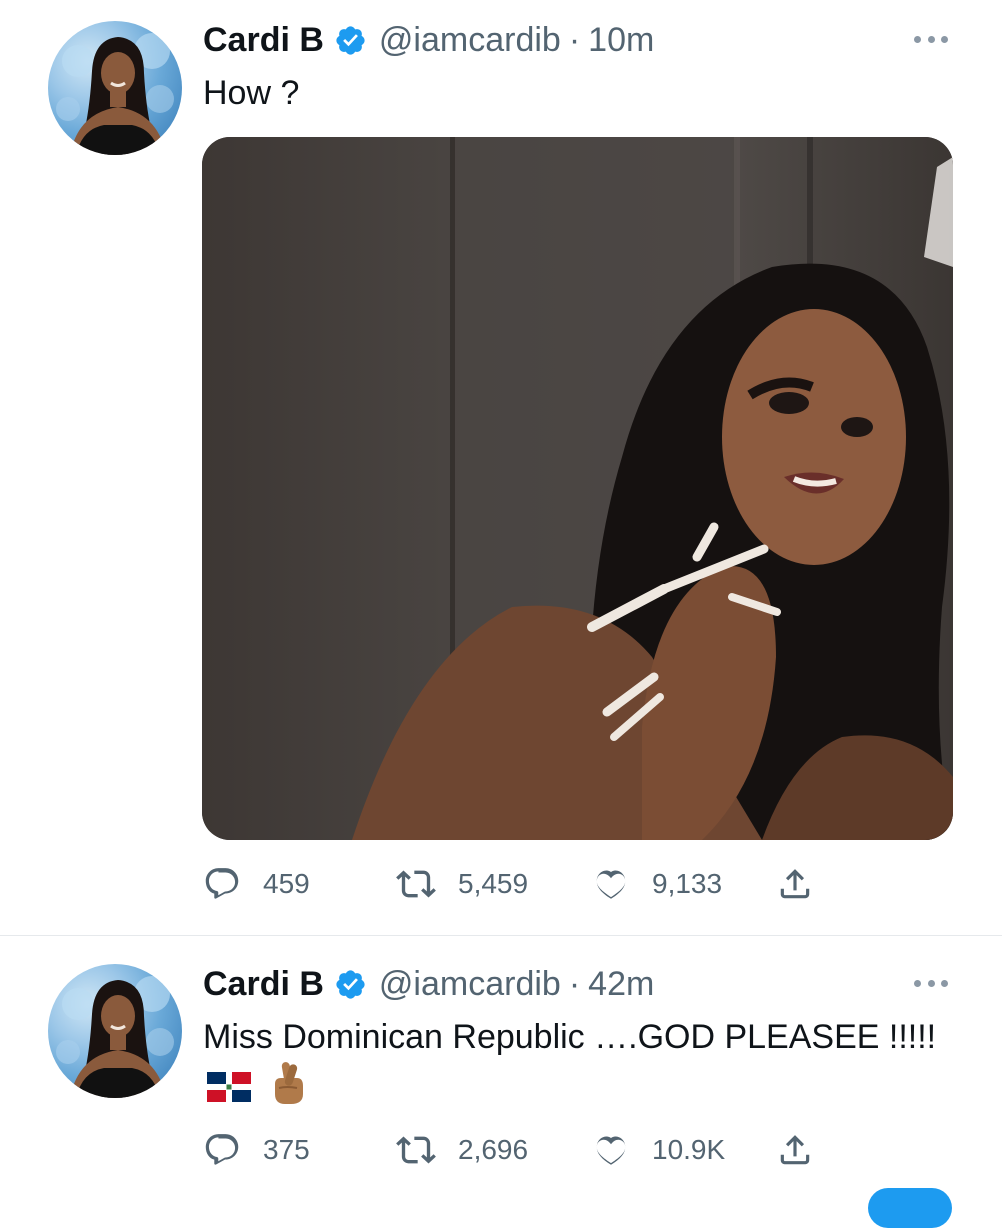 The height and width of the screenshot is (1228, 1002). I want to click on reply-button: 459, so click(256, 884).